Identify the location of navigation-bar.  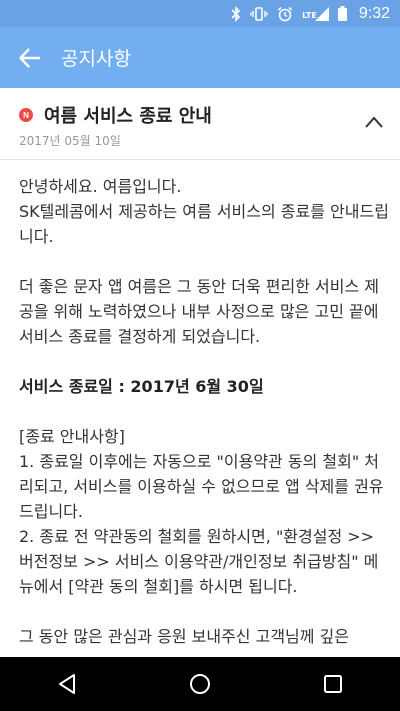
(200, 684).